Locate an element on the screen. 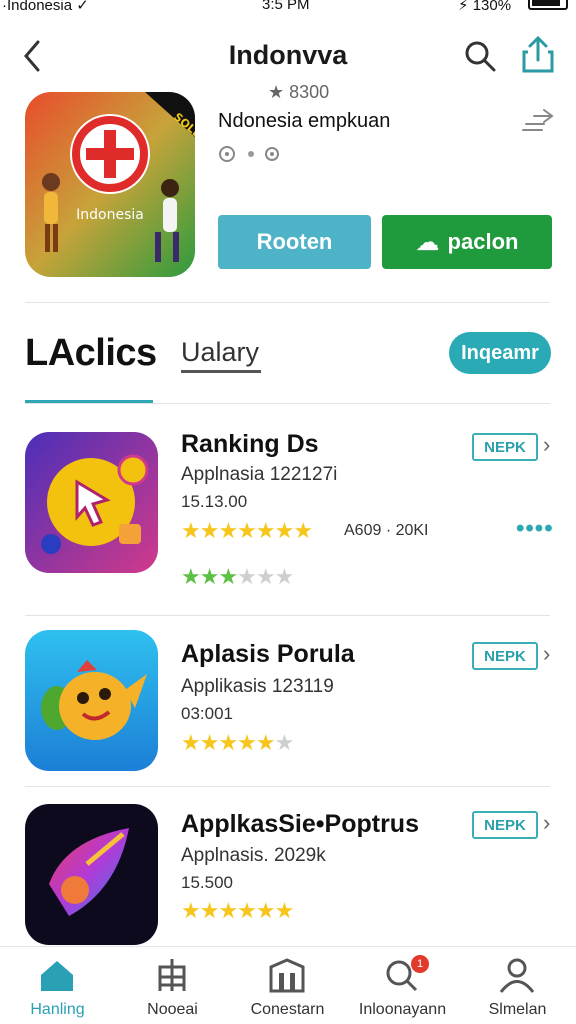  app-date: 03:001 is located at coordinates (207, 713).